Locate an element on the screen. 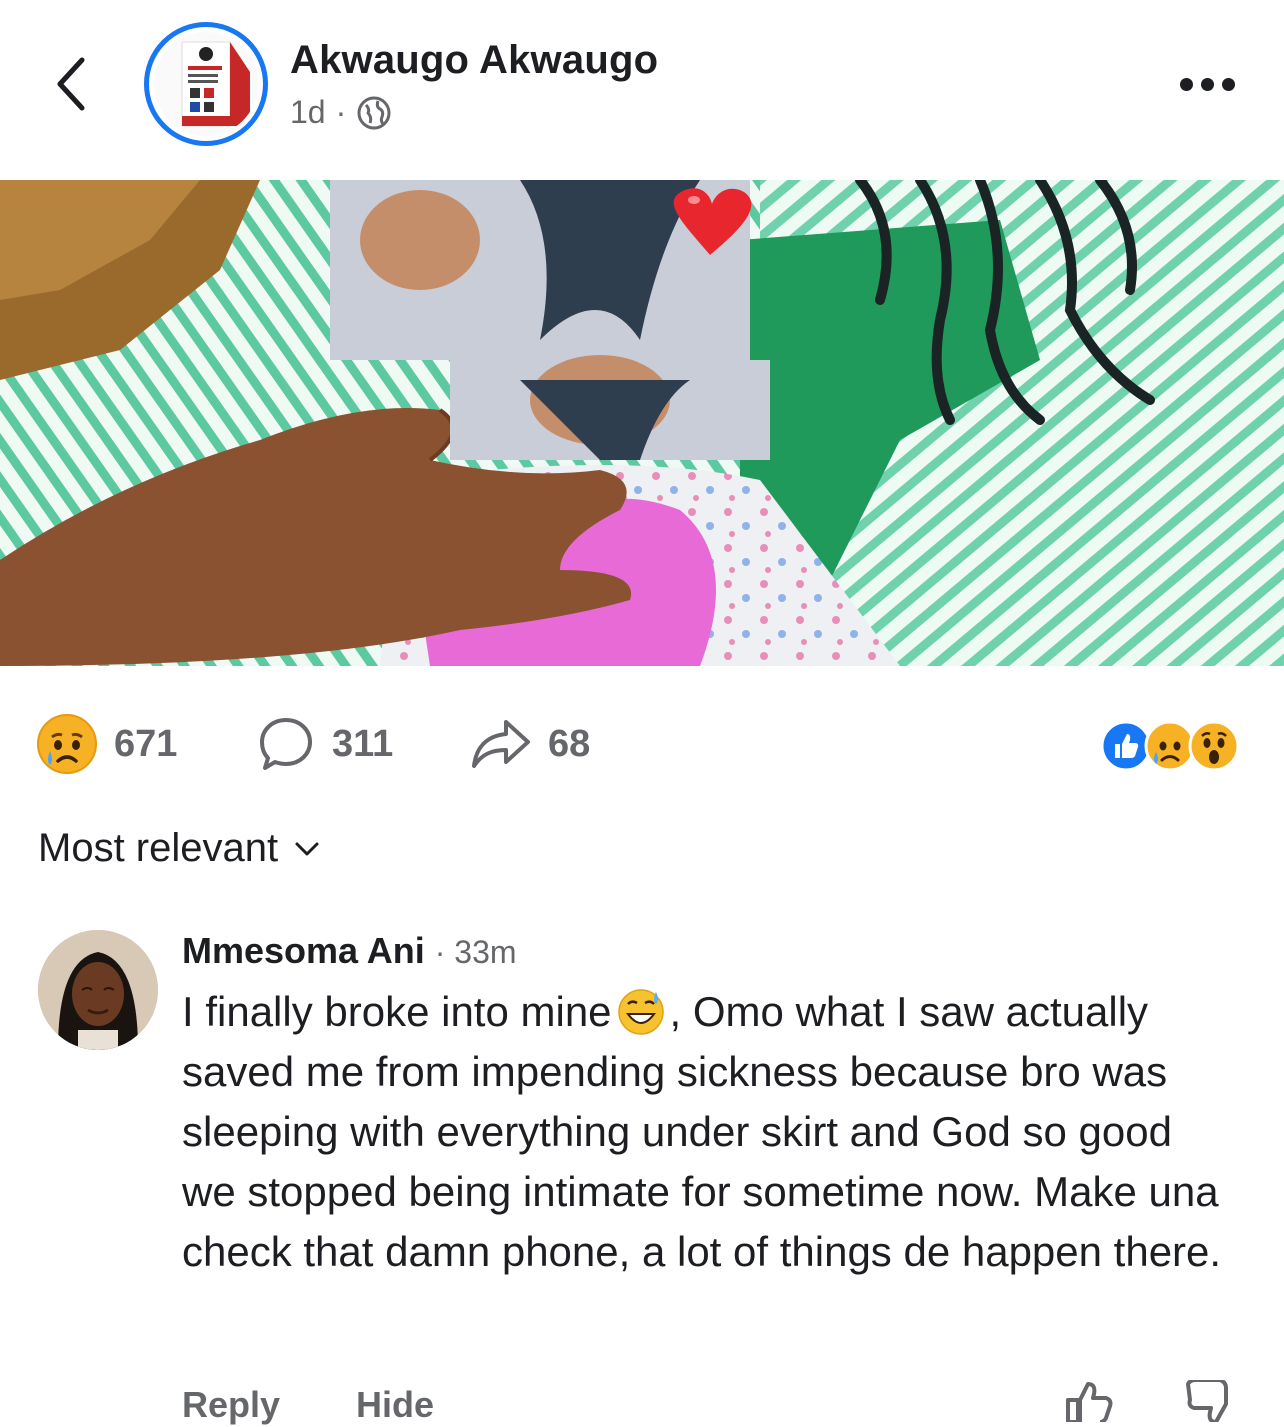 Image resolution: width=1284 pixels, height=1427 pixels. page-avatar is located at coordinates (206, 84).